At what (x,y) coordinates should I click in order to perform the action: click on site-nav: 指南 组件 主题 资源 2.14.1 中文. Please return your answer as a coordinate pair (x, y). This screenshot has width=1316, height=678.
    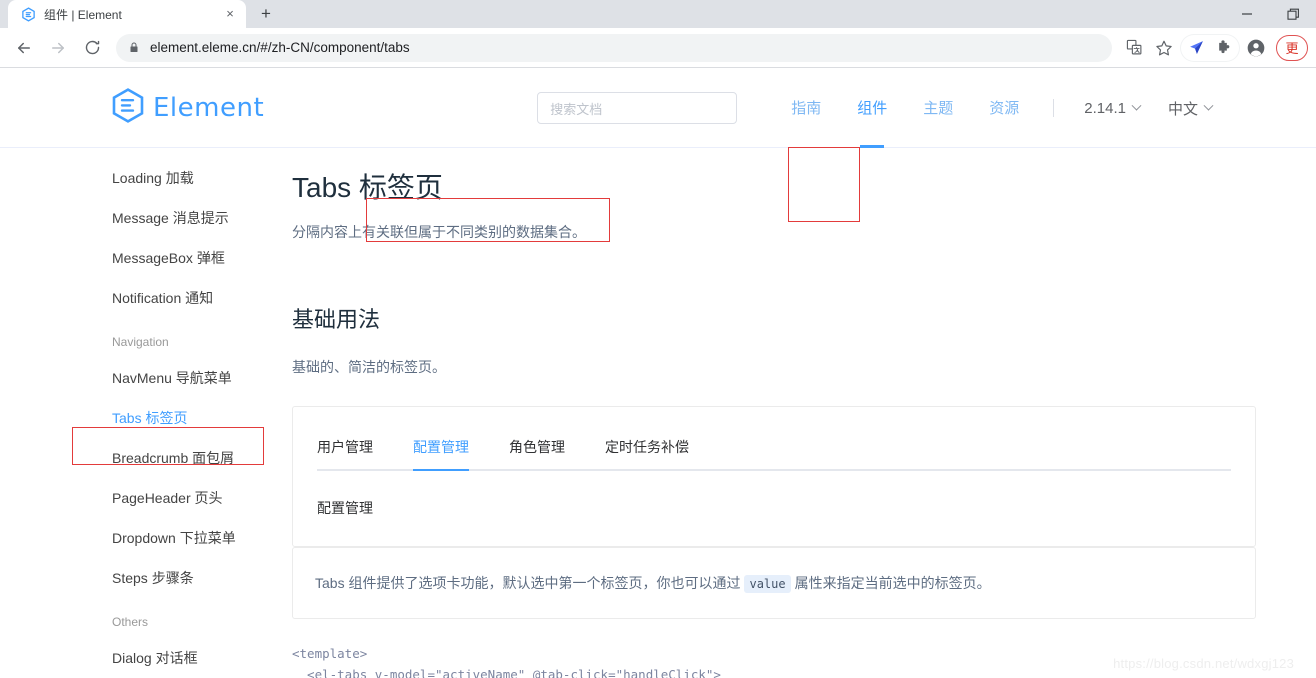
    Looking at the image, I should click on (999, 108).